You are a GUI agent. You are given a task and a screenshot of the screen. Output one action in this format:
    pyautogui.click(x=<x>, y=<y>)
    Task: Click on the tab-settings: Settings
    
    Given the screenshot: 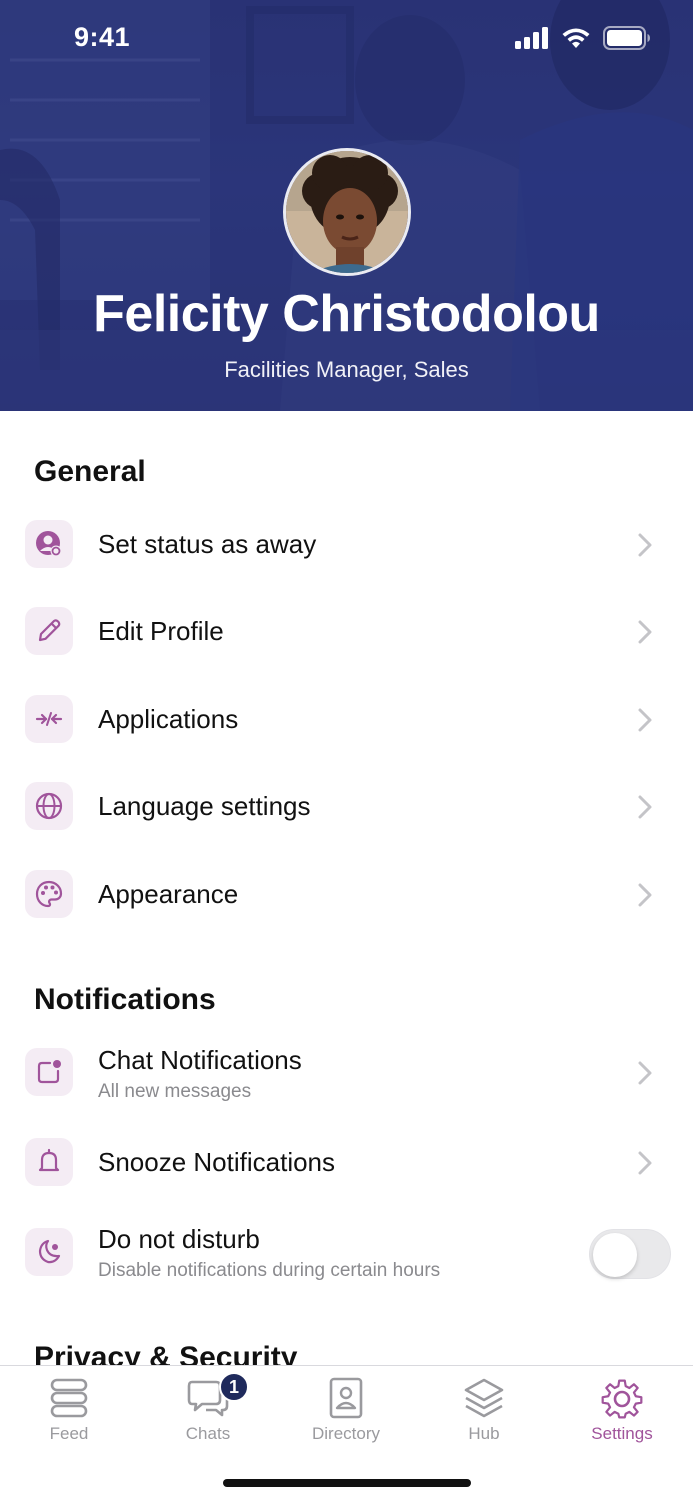 What is the action you would take?
    pyautogui.click(x=622, y=1411)
    